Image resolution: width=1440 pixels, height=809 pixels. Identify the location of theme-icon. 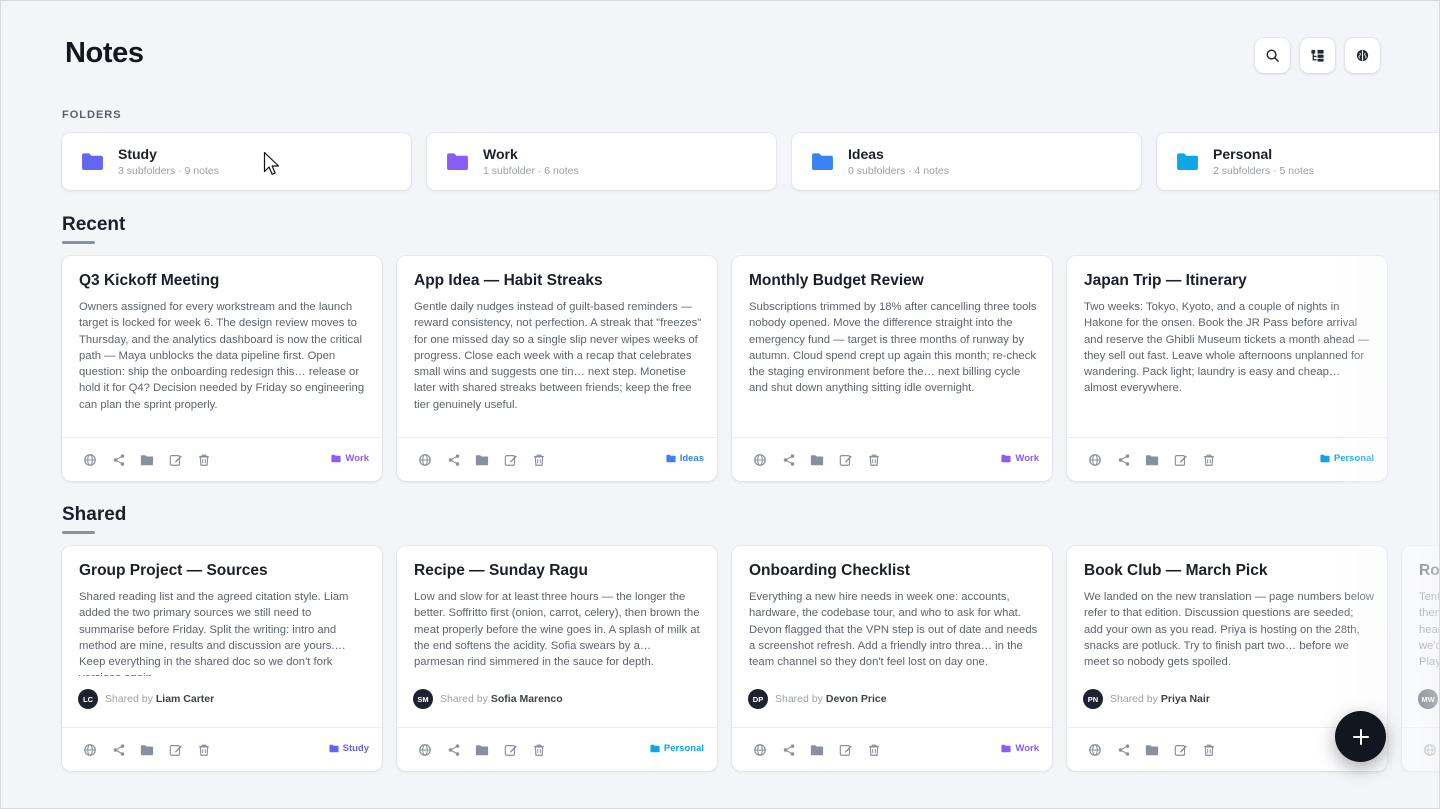
(1362, 55).